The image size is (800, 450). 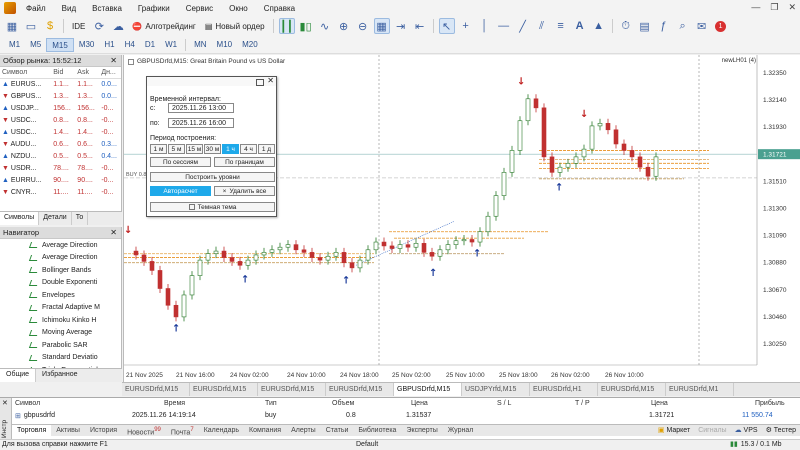 What do you see at coordinates (756, 445) in the screenshot?
I see `connection-status: ▮▮ 15.3 / 0.1 Mb` at bounding box center [756, 445].